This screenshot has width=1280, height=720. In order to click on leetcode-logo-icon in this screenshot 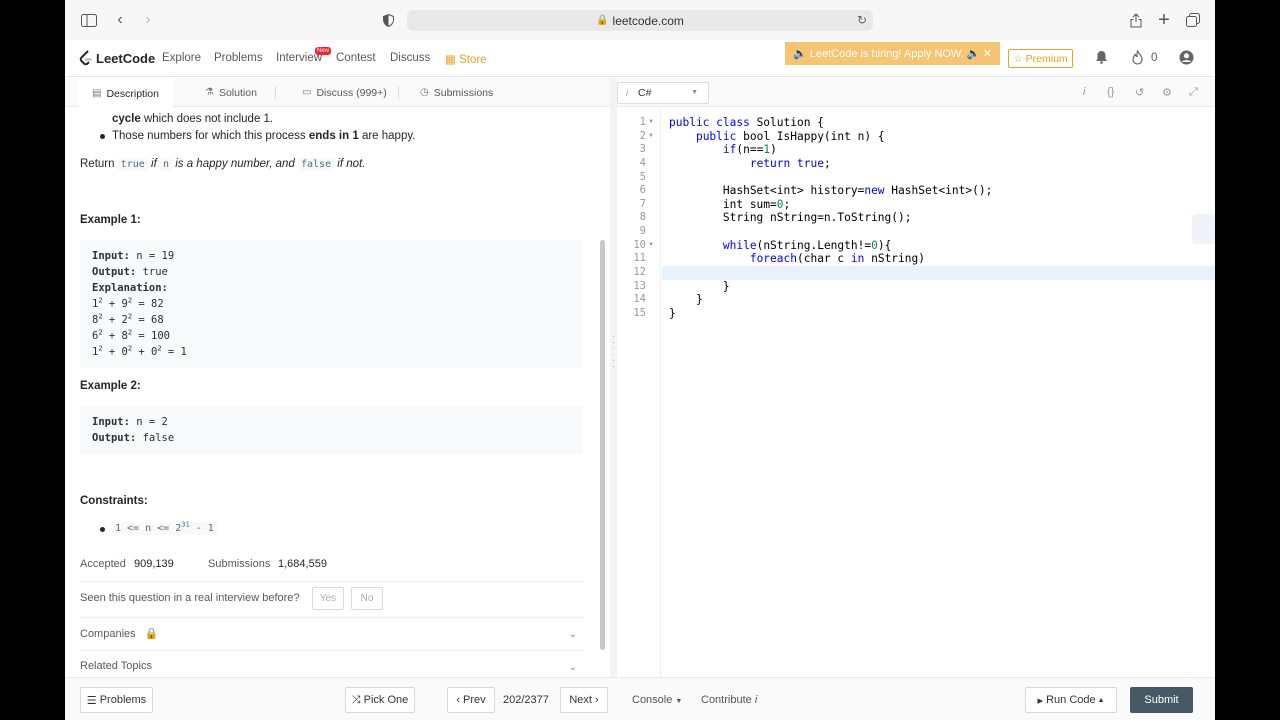, I will do `click(85, 58)`.